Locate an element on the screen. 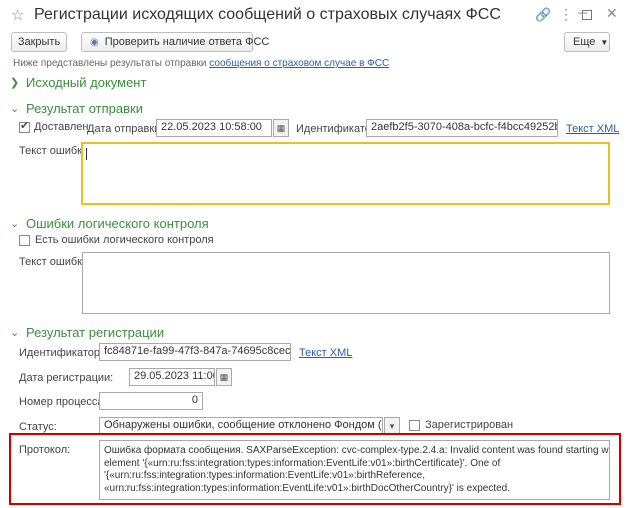 The image size is (628, 508). checkmark-icon: ✔ is located at coordinates (25, 125).